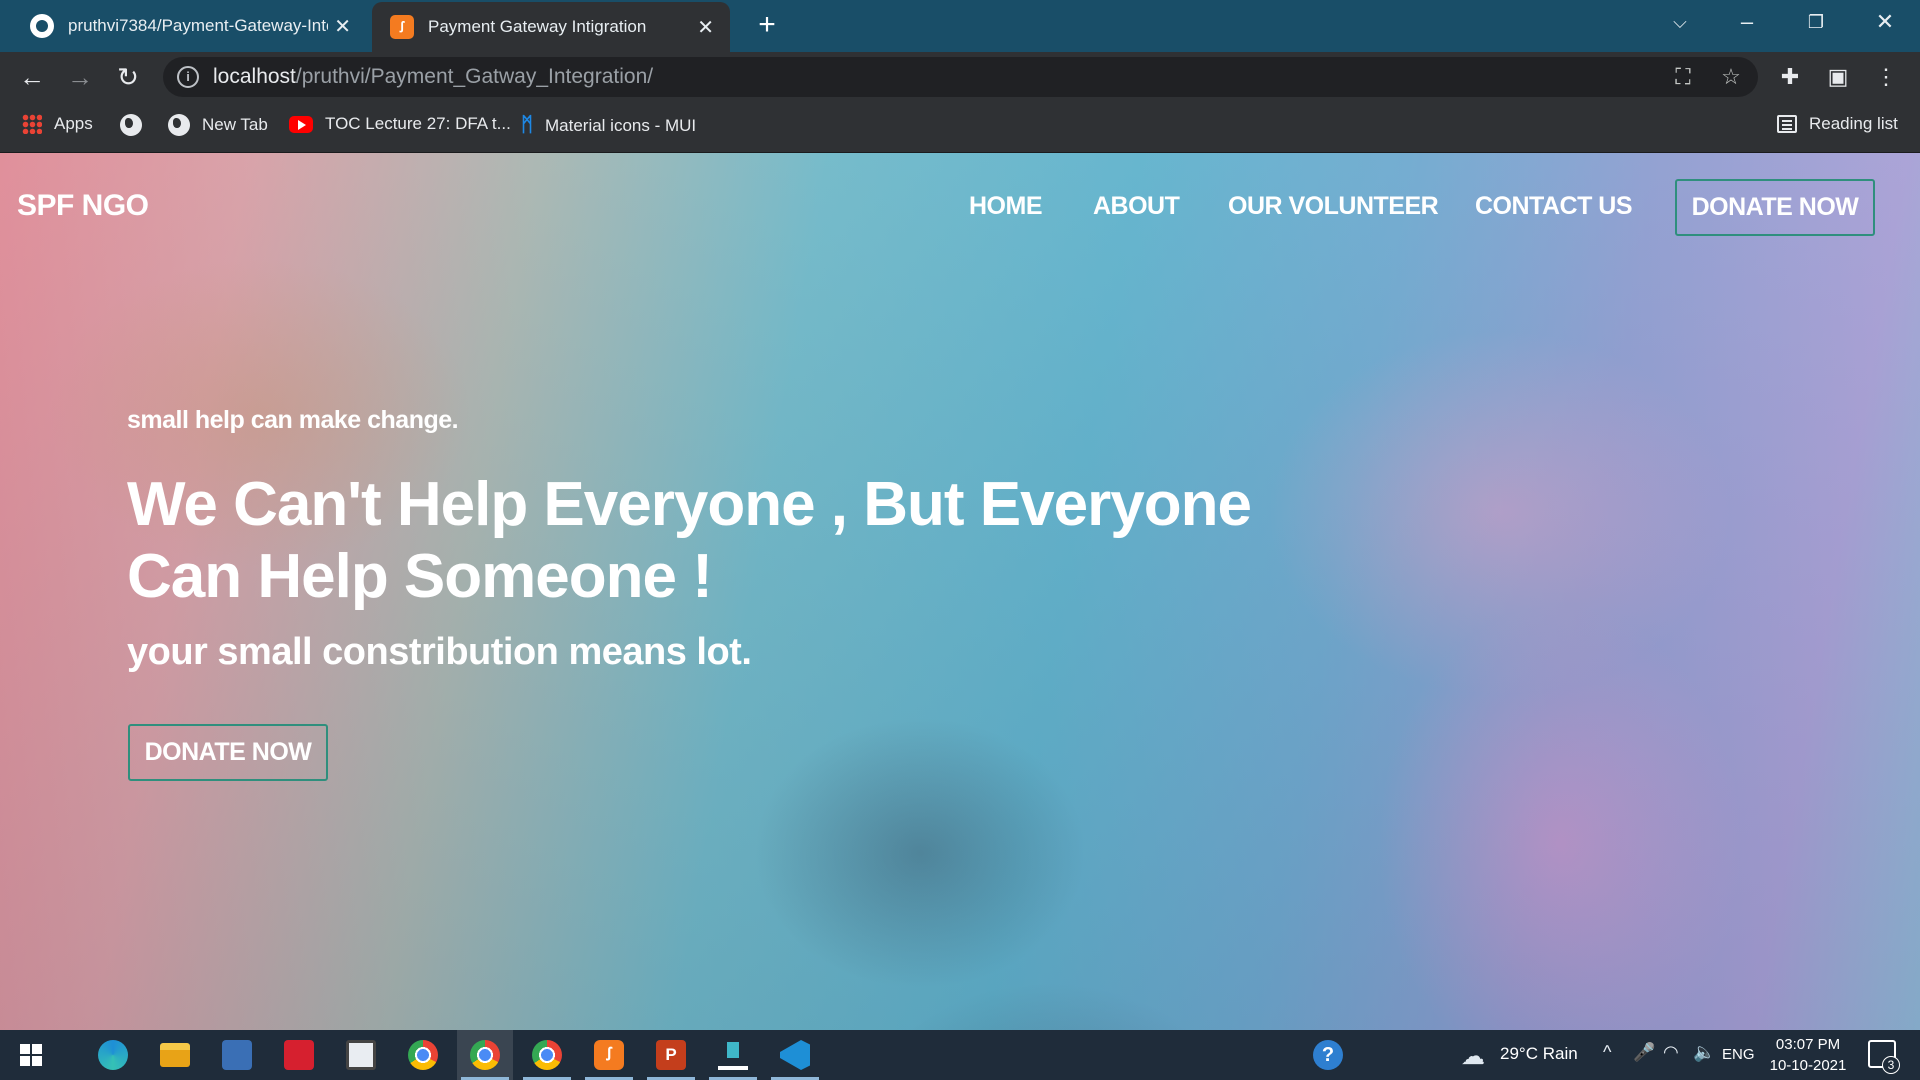  I want to click on hero-donate-button: DONATE NOW, so click(228, 752).